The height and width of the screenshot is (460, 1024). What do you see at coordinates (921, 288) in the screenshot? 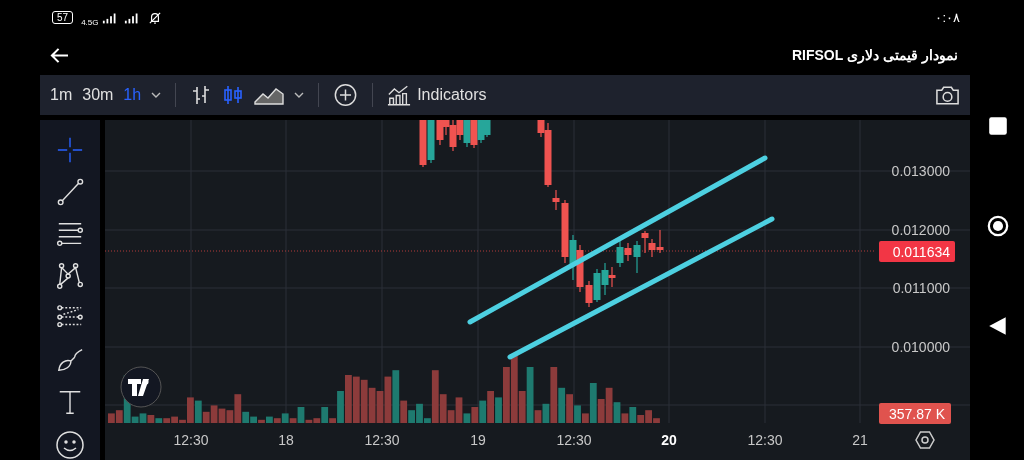
I see `price-label: 0.011000` at bounding box center [921, 288].